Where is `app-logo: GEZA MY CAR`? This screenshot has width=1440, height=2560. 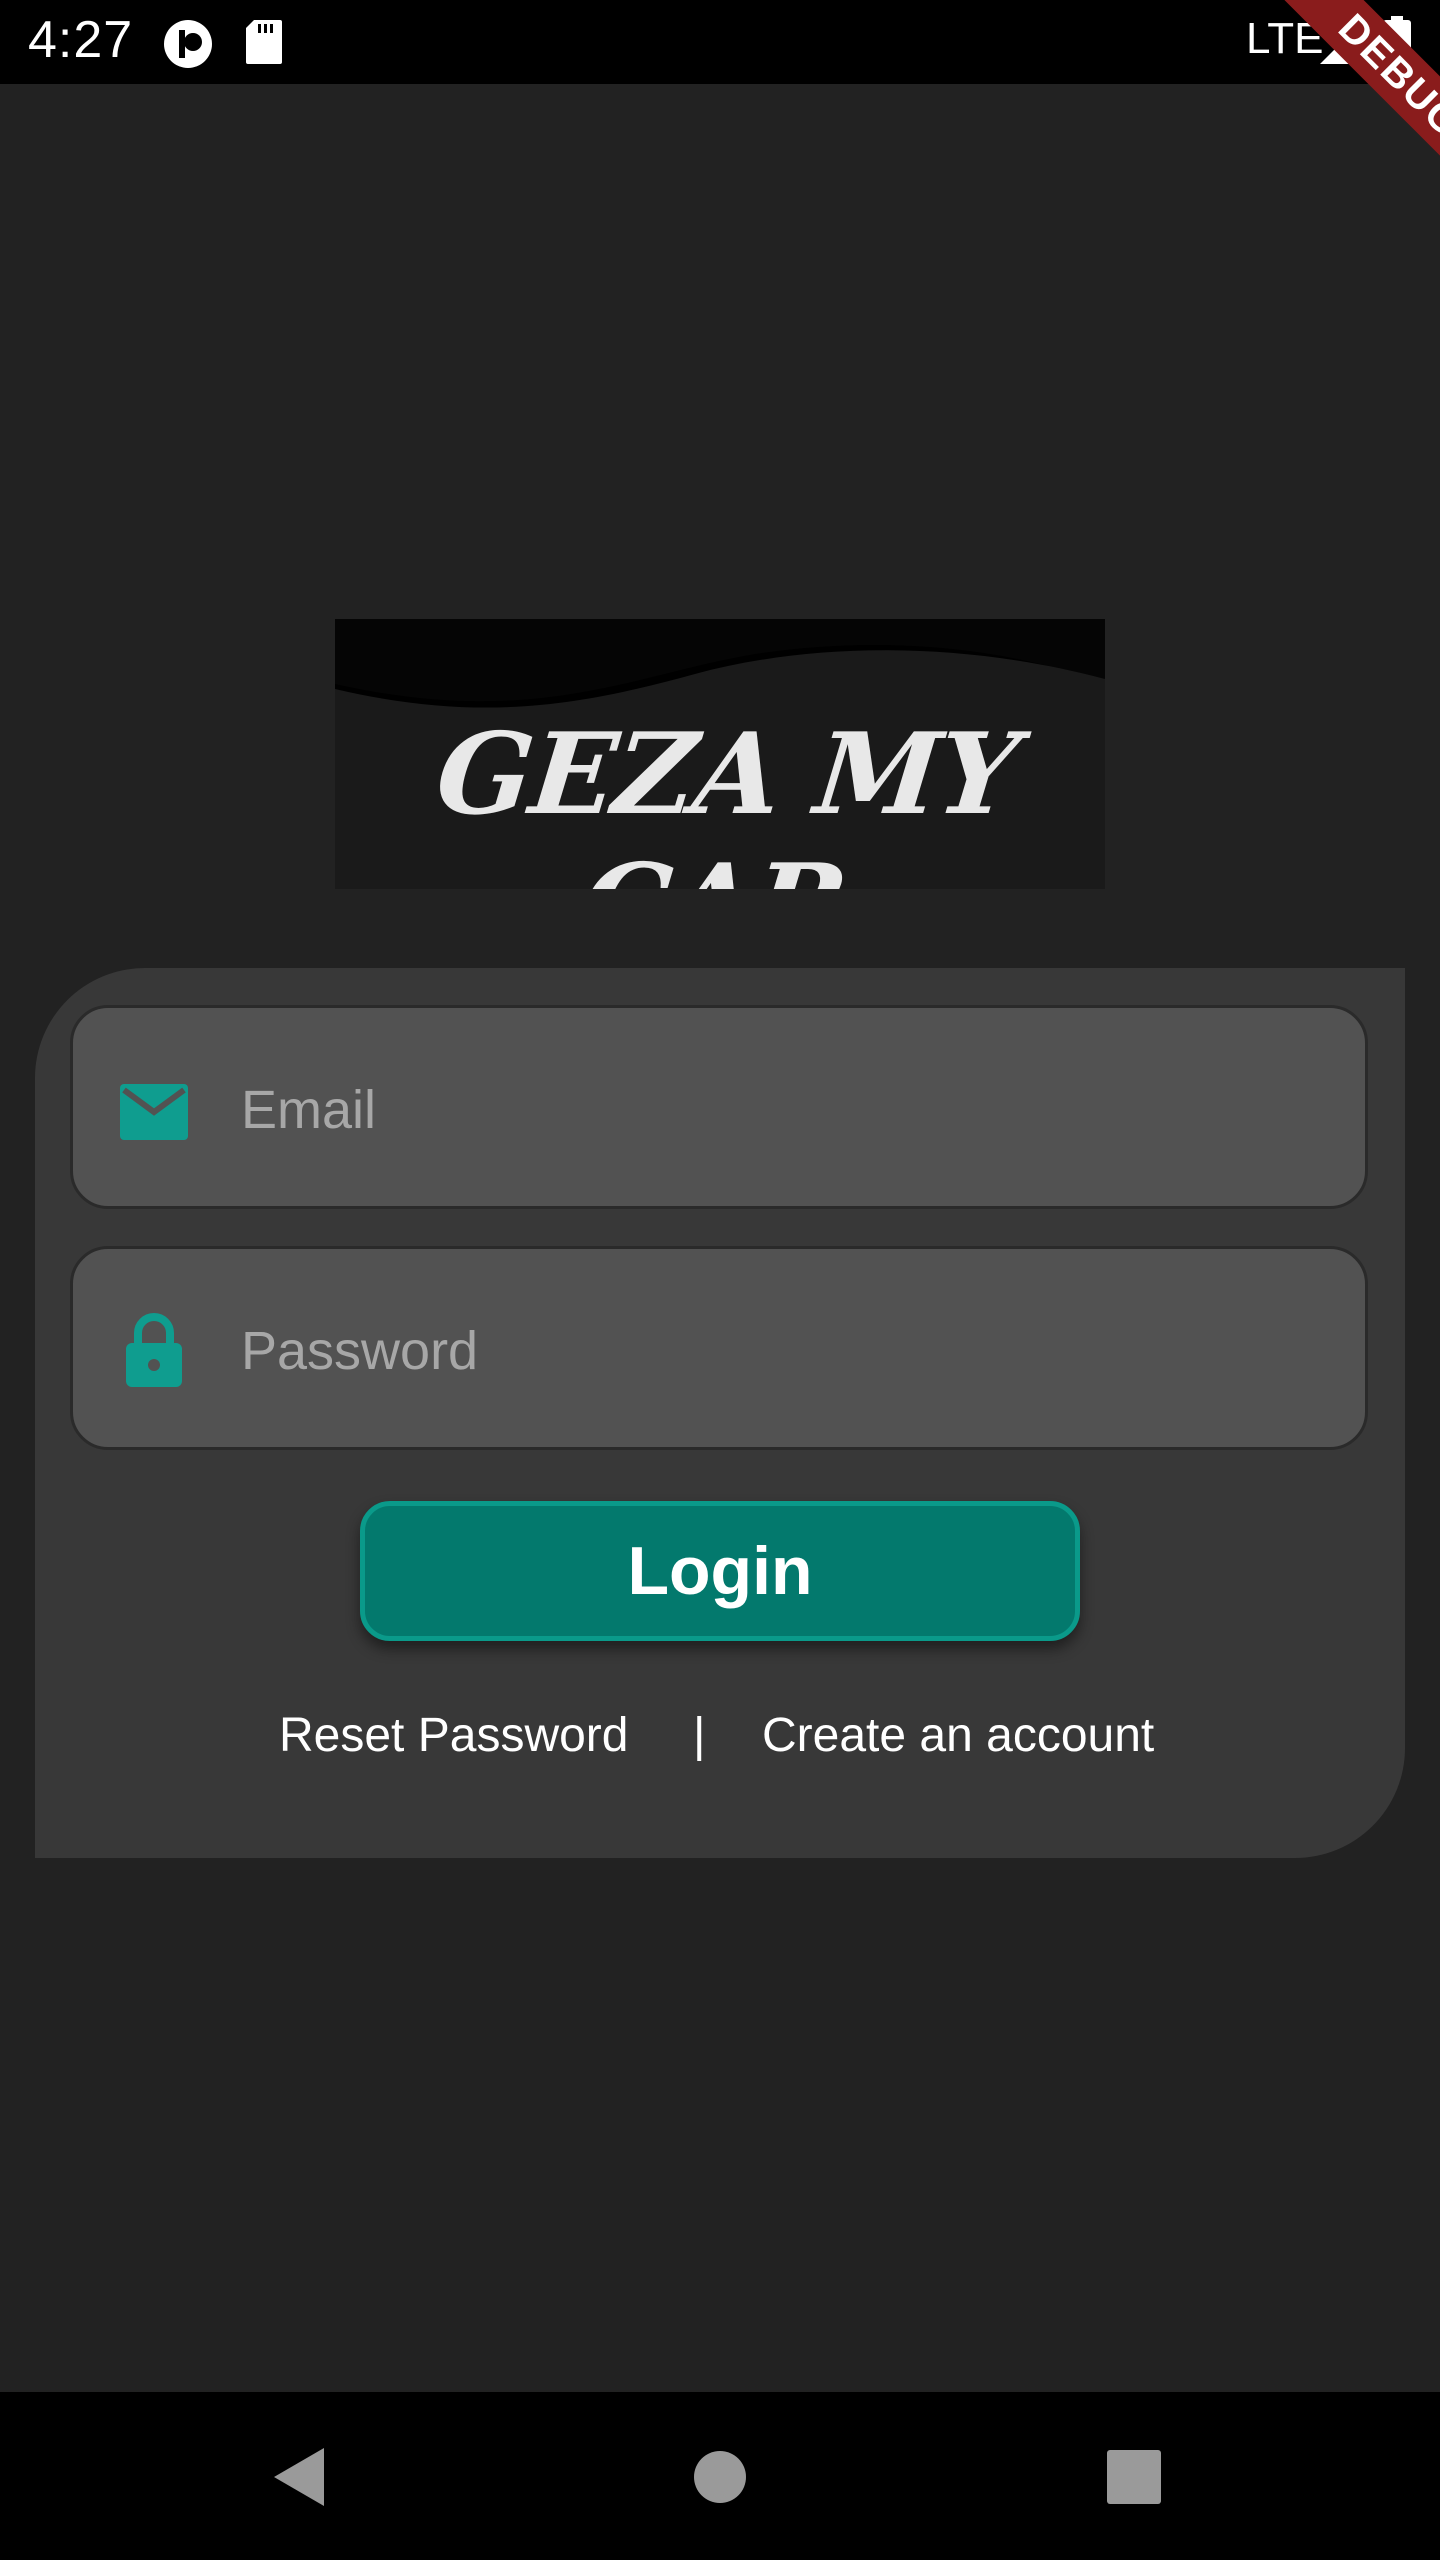 app-logo: GEZA MY CAR is located at coordinates (720, 754).